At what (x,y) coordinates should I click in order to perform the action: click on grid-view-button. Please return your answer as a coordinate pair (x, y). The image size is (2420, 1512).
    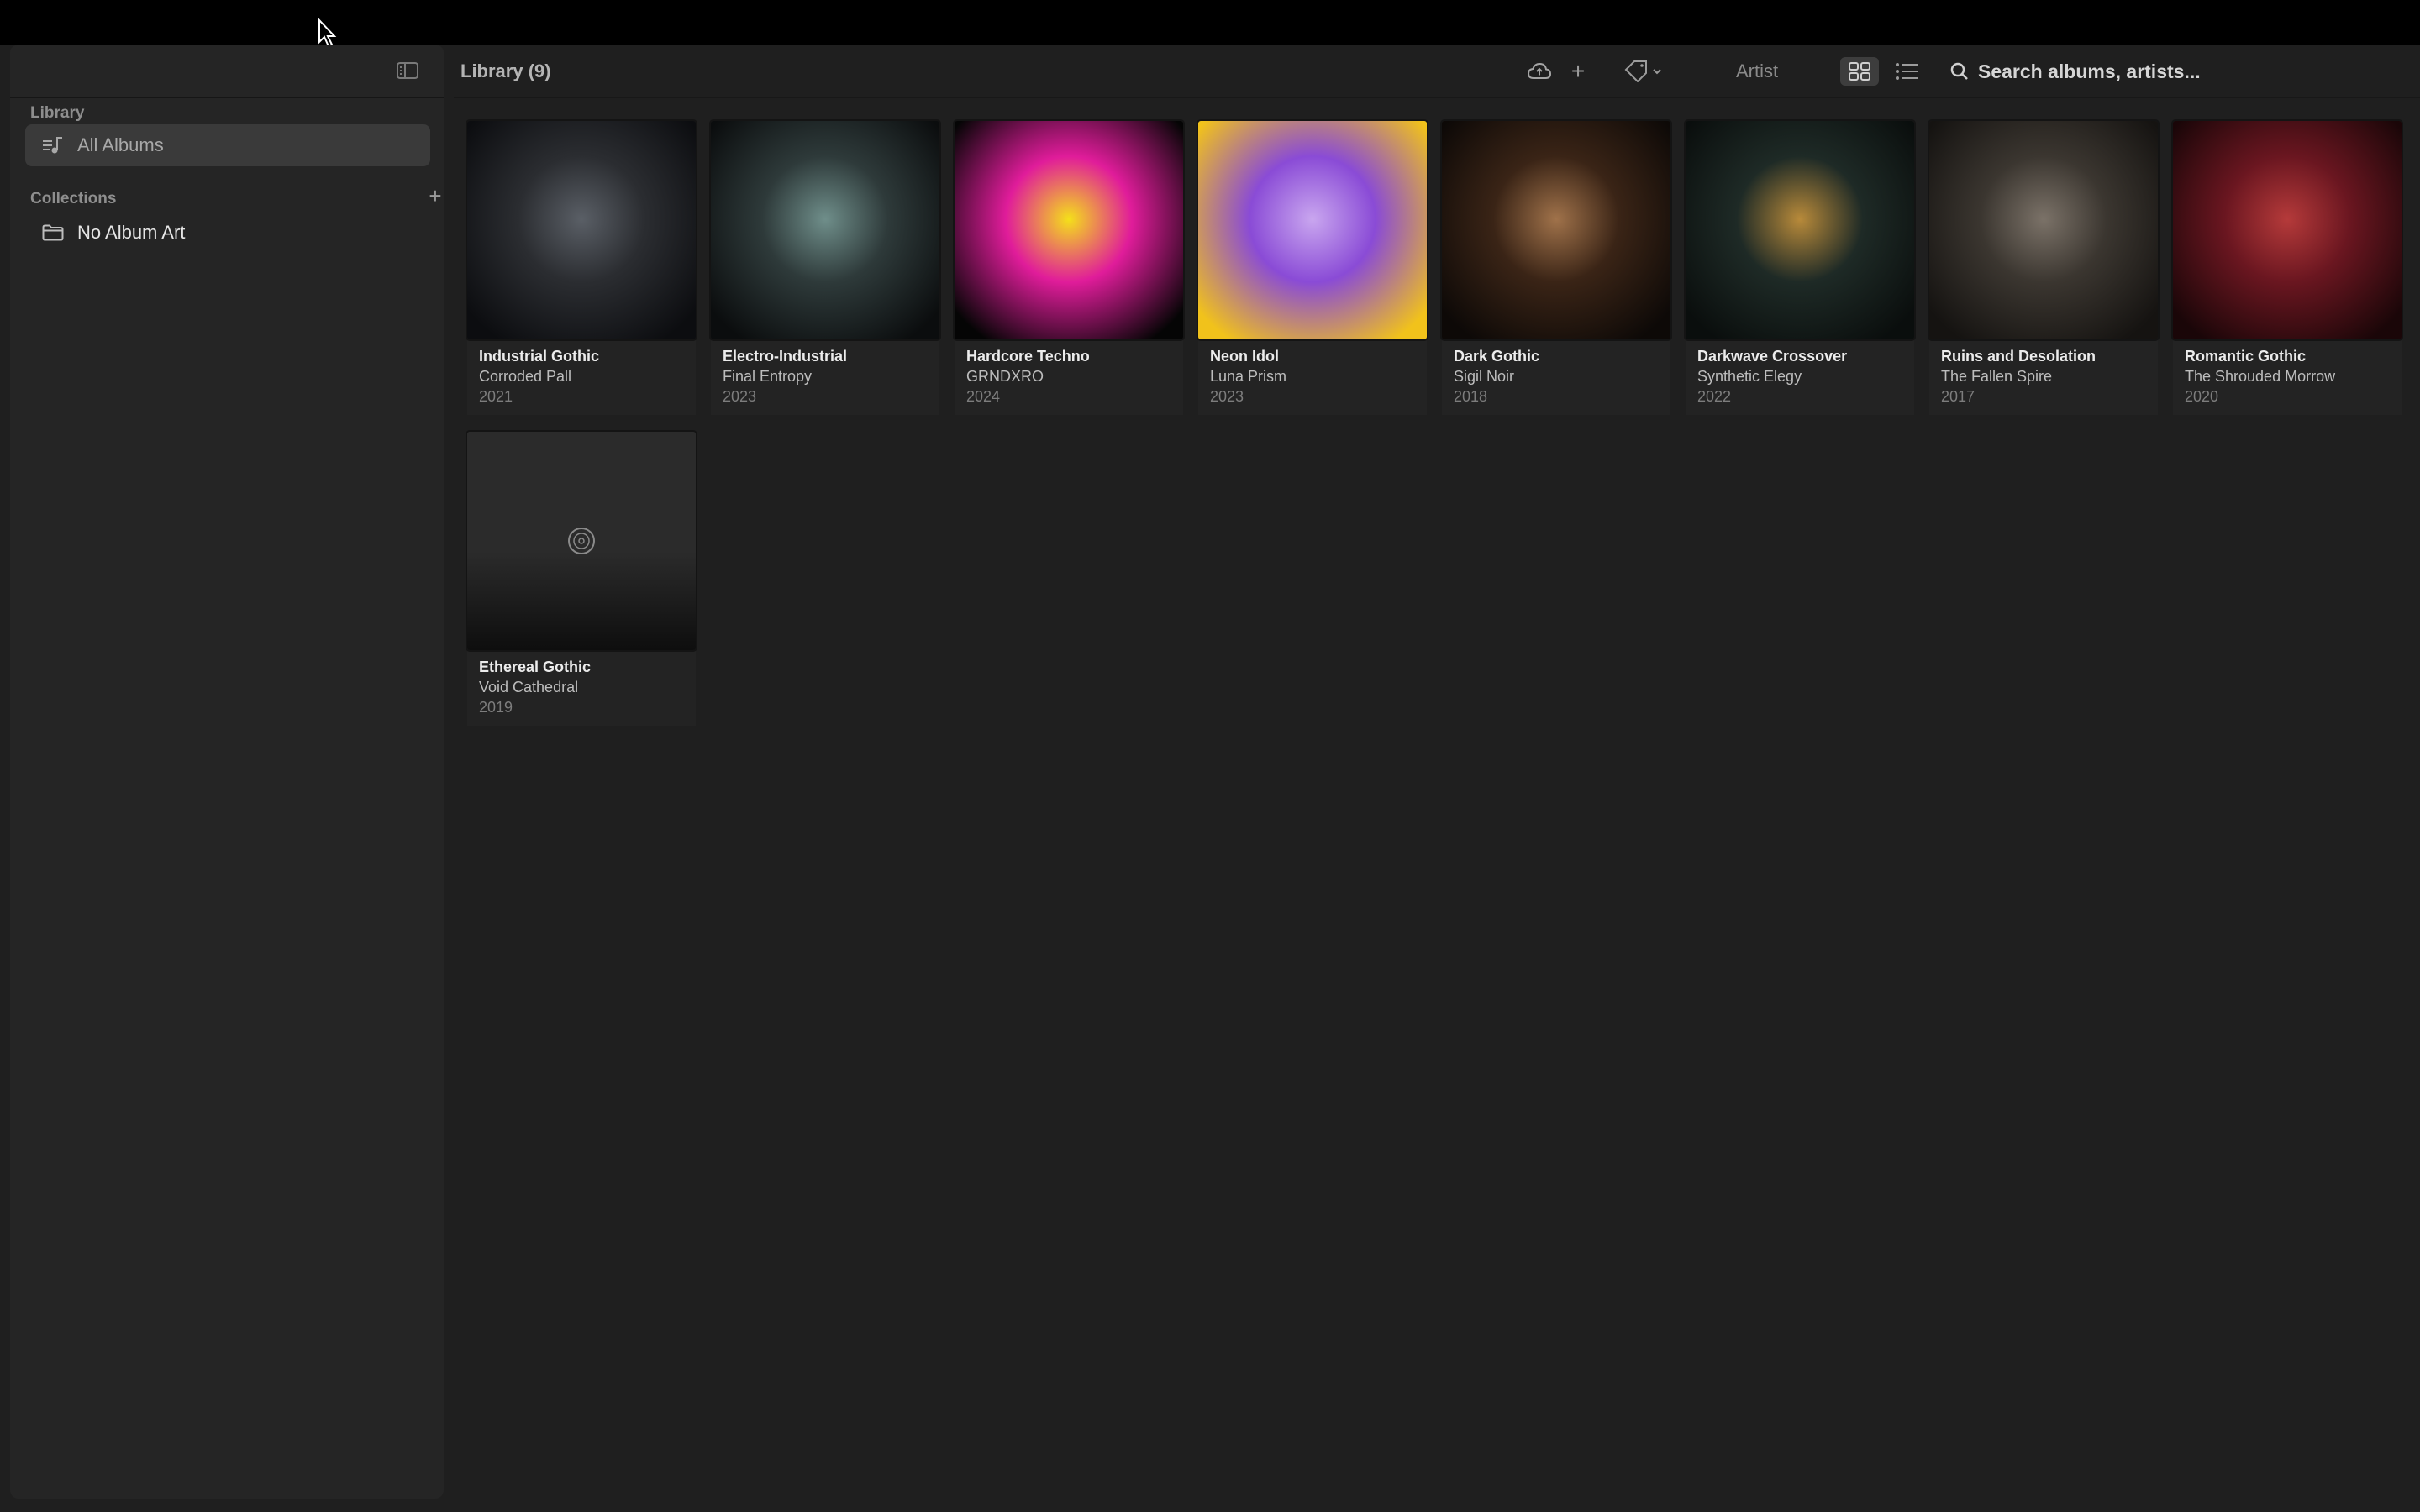
    Looking at the image, I should click on (1860, 71).